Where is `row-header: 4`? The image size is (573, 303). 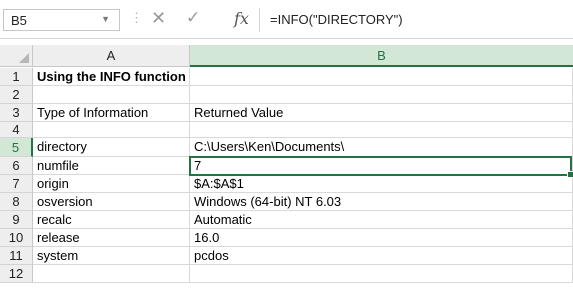 row-header: 4 is located at coordinates (16, 130).